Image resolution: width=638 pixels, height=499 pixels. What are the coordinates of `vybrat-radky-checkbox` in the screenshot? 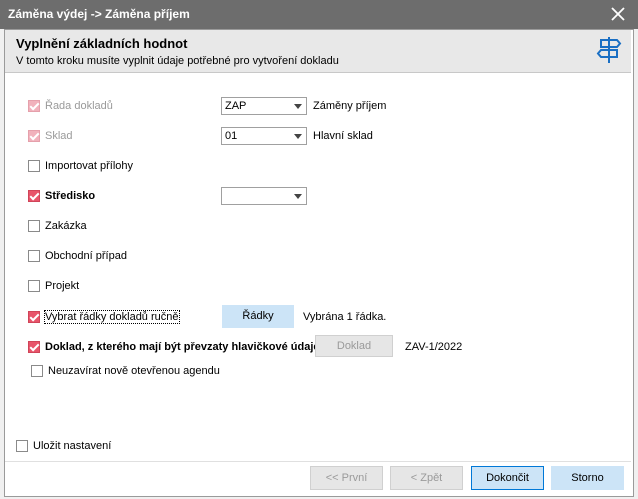 It's located at (34, 317).